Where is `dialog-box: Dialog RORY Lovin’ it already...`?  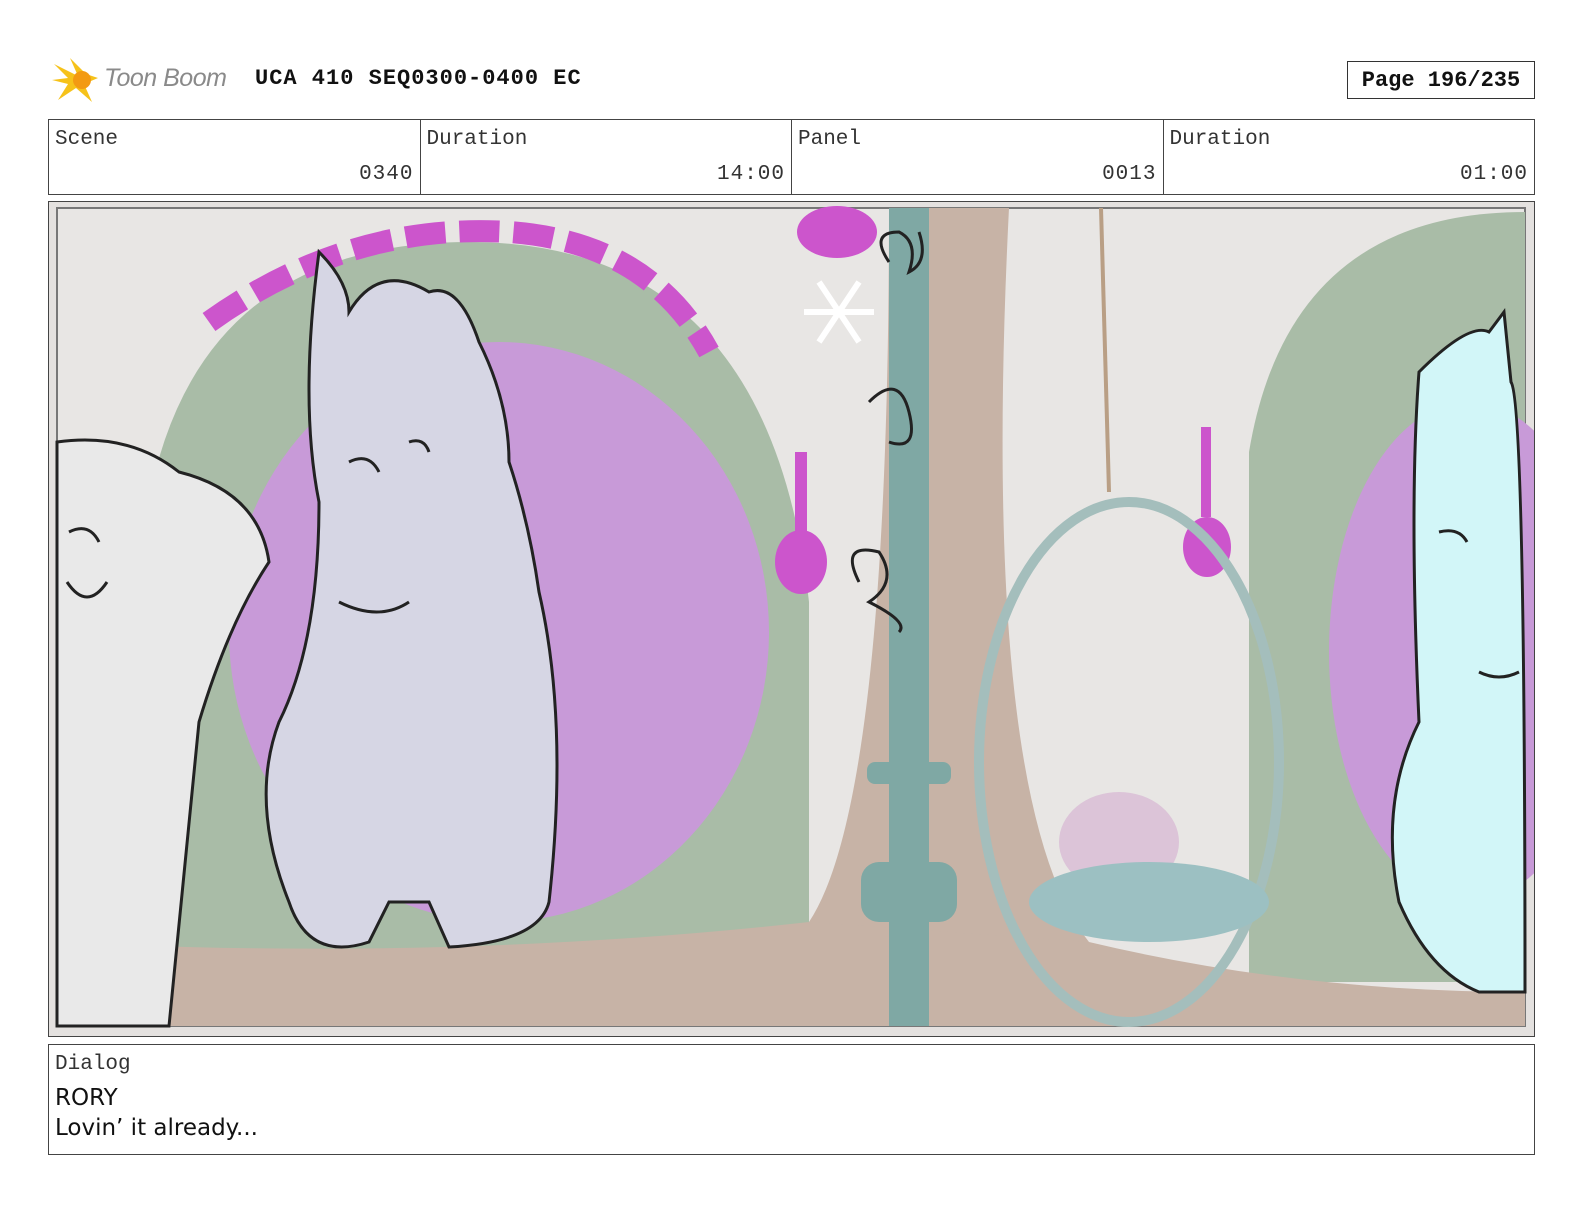 dialog-box: Dialog RORY Lovin’ it already... is located at coordinates (791, 1099).